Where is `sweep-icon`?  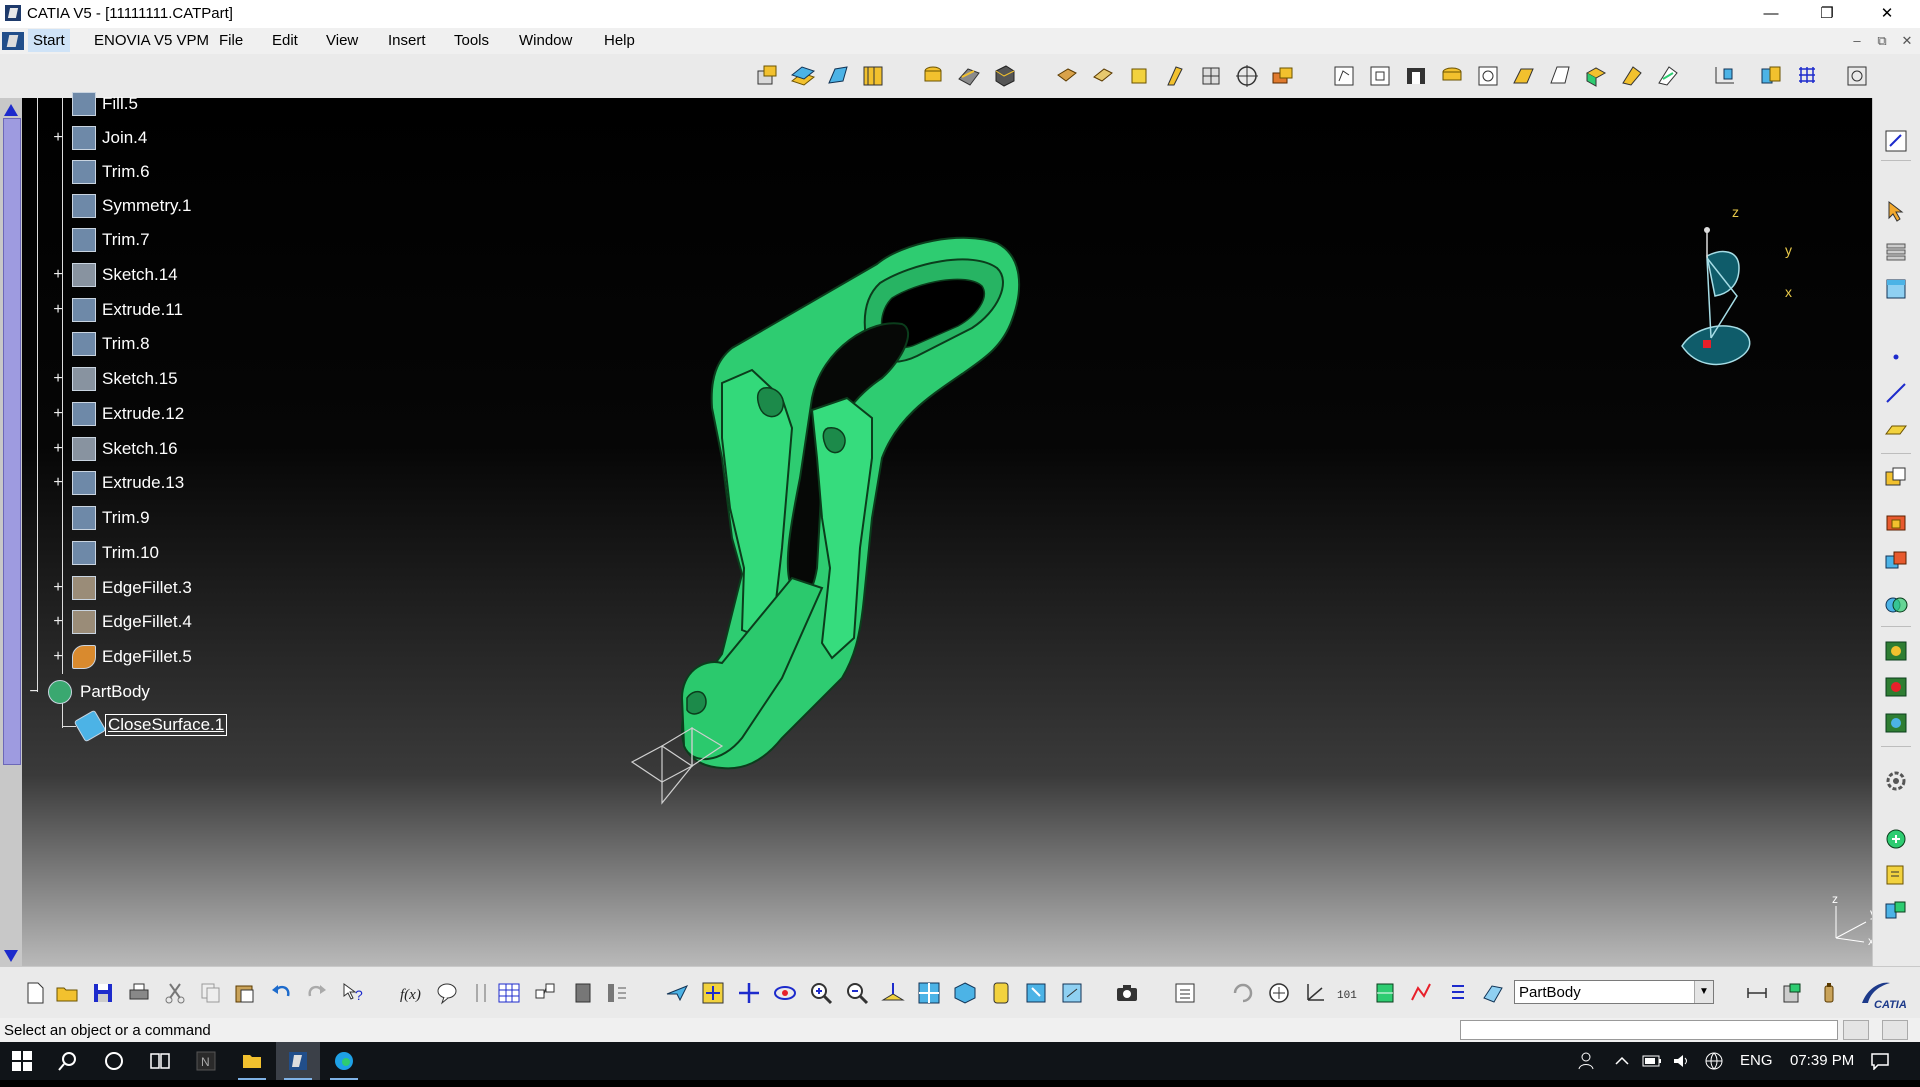 sweep-icon is located at coordinates (1524, 76).